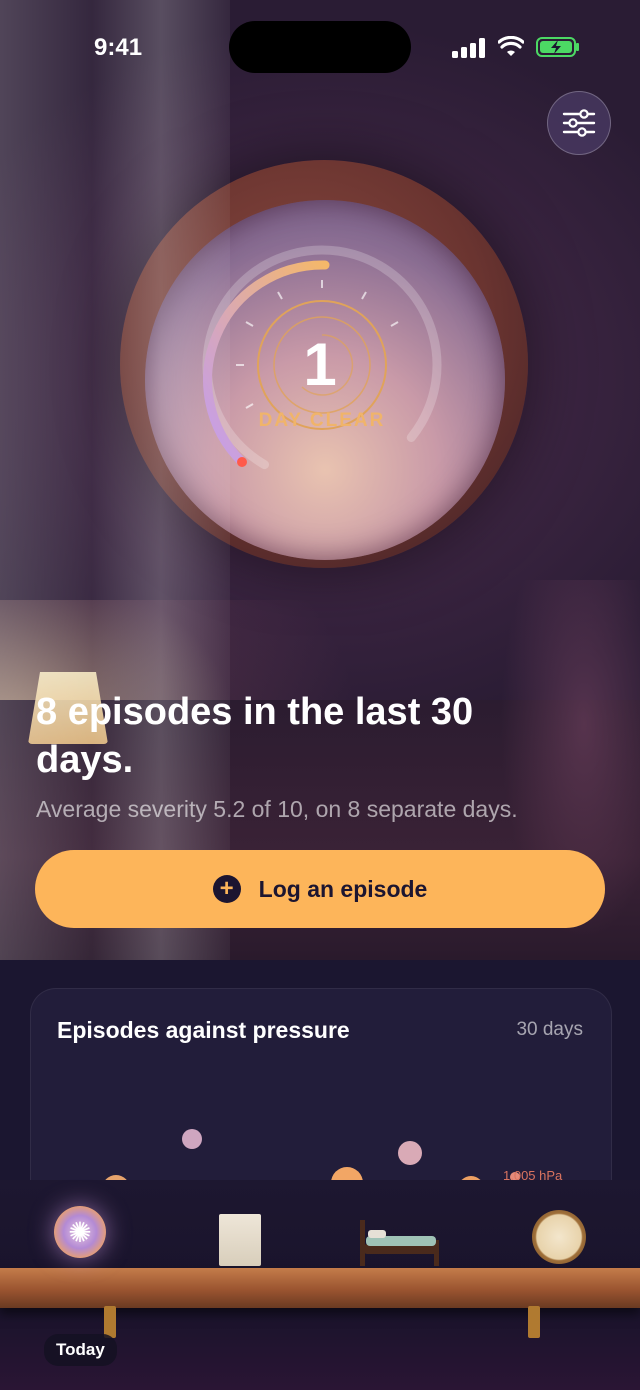 Image resolution: width=640 pixels, height=1390 pixels. Describe the element at coordinates (549, 1030) in the screenshot. I see `chart-range: 30 days` at that location.